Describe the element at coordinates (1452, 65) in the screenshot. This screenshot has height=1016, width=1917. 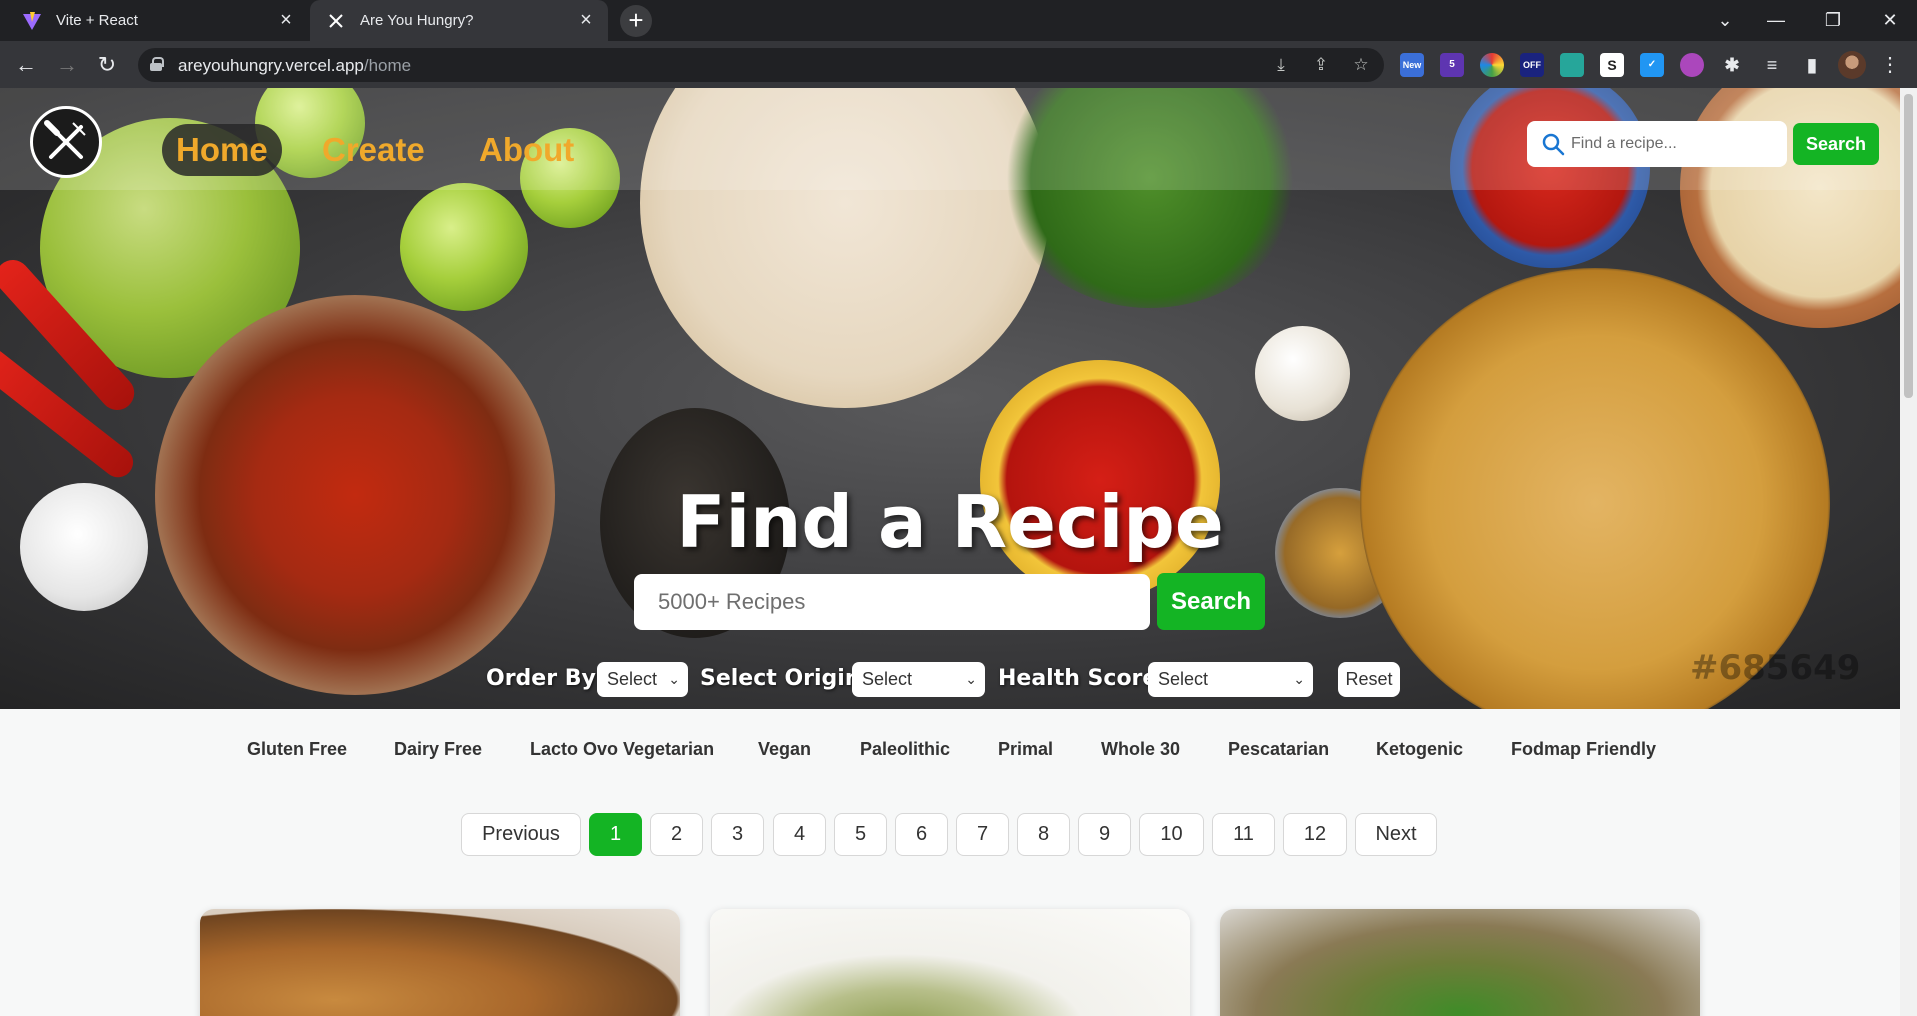
I see `graduation-cap-extension-icon: 5` at that location.